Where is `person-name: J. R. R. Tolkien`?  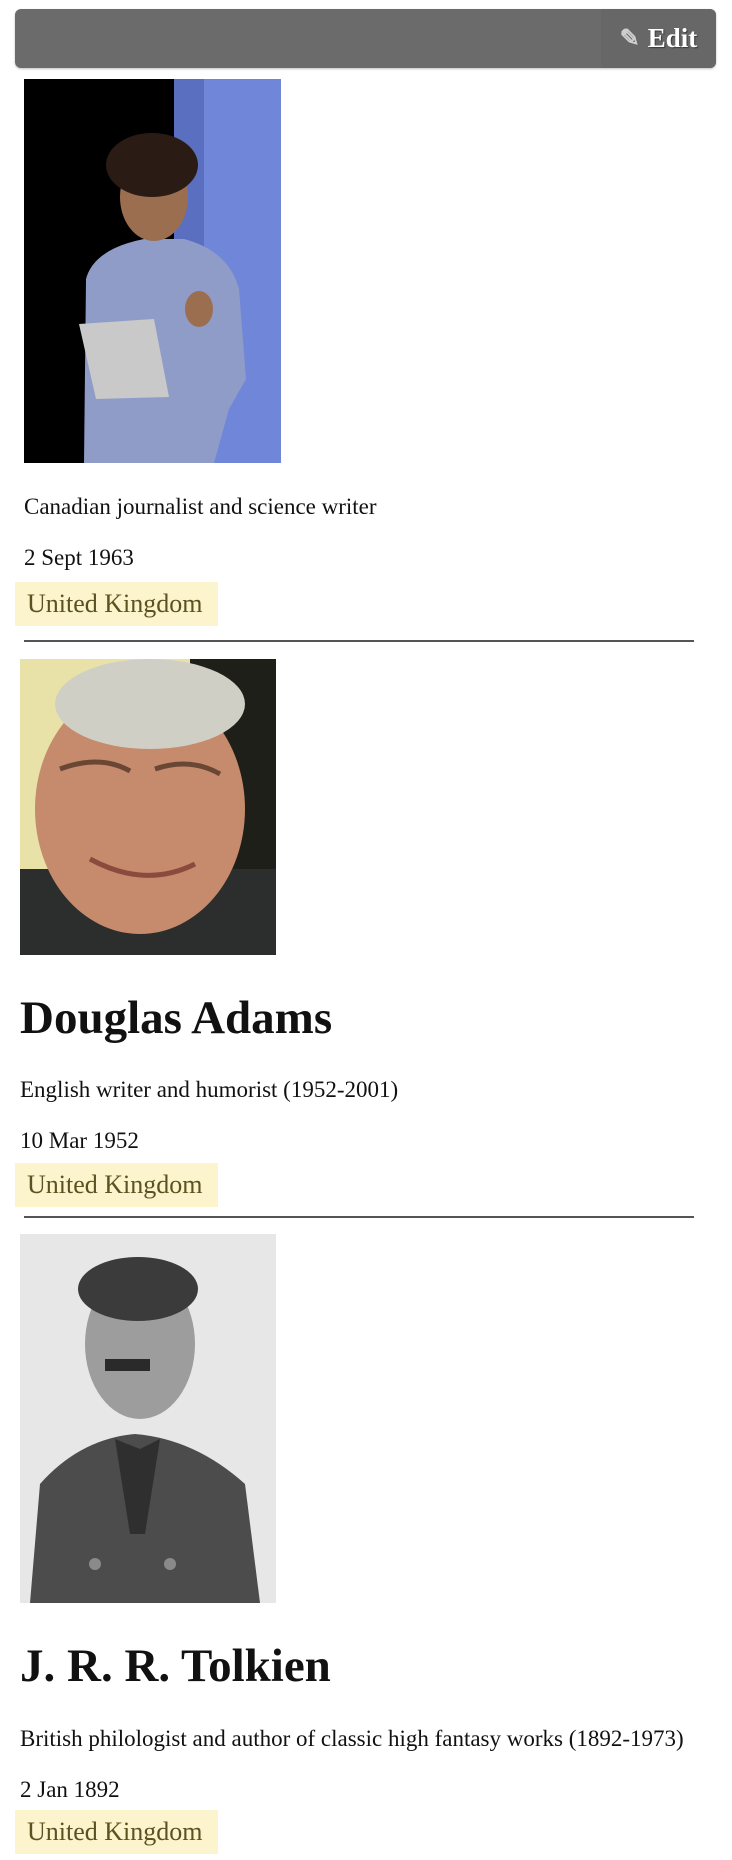 person-name: J. R. R. Tolkien is located at coordinates (175, 1666).